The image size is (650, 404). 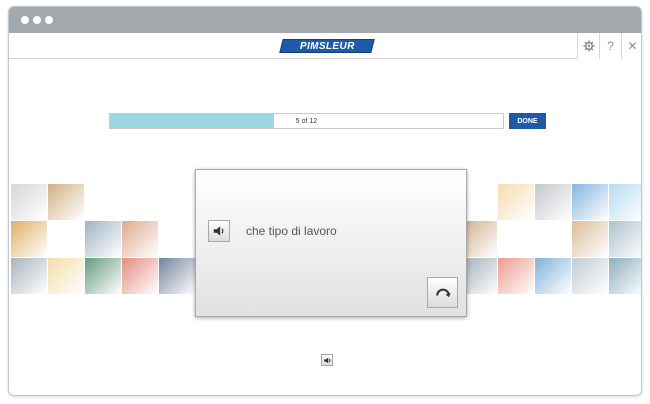 I want to click on card-audio-button, so click(x=219, y=231).